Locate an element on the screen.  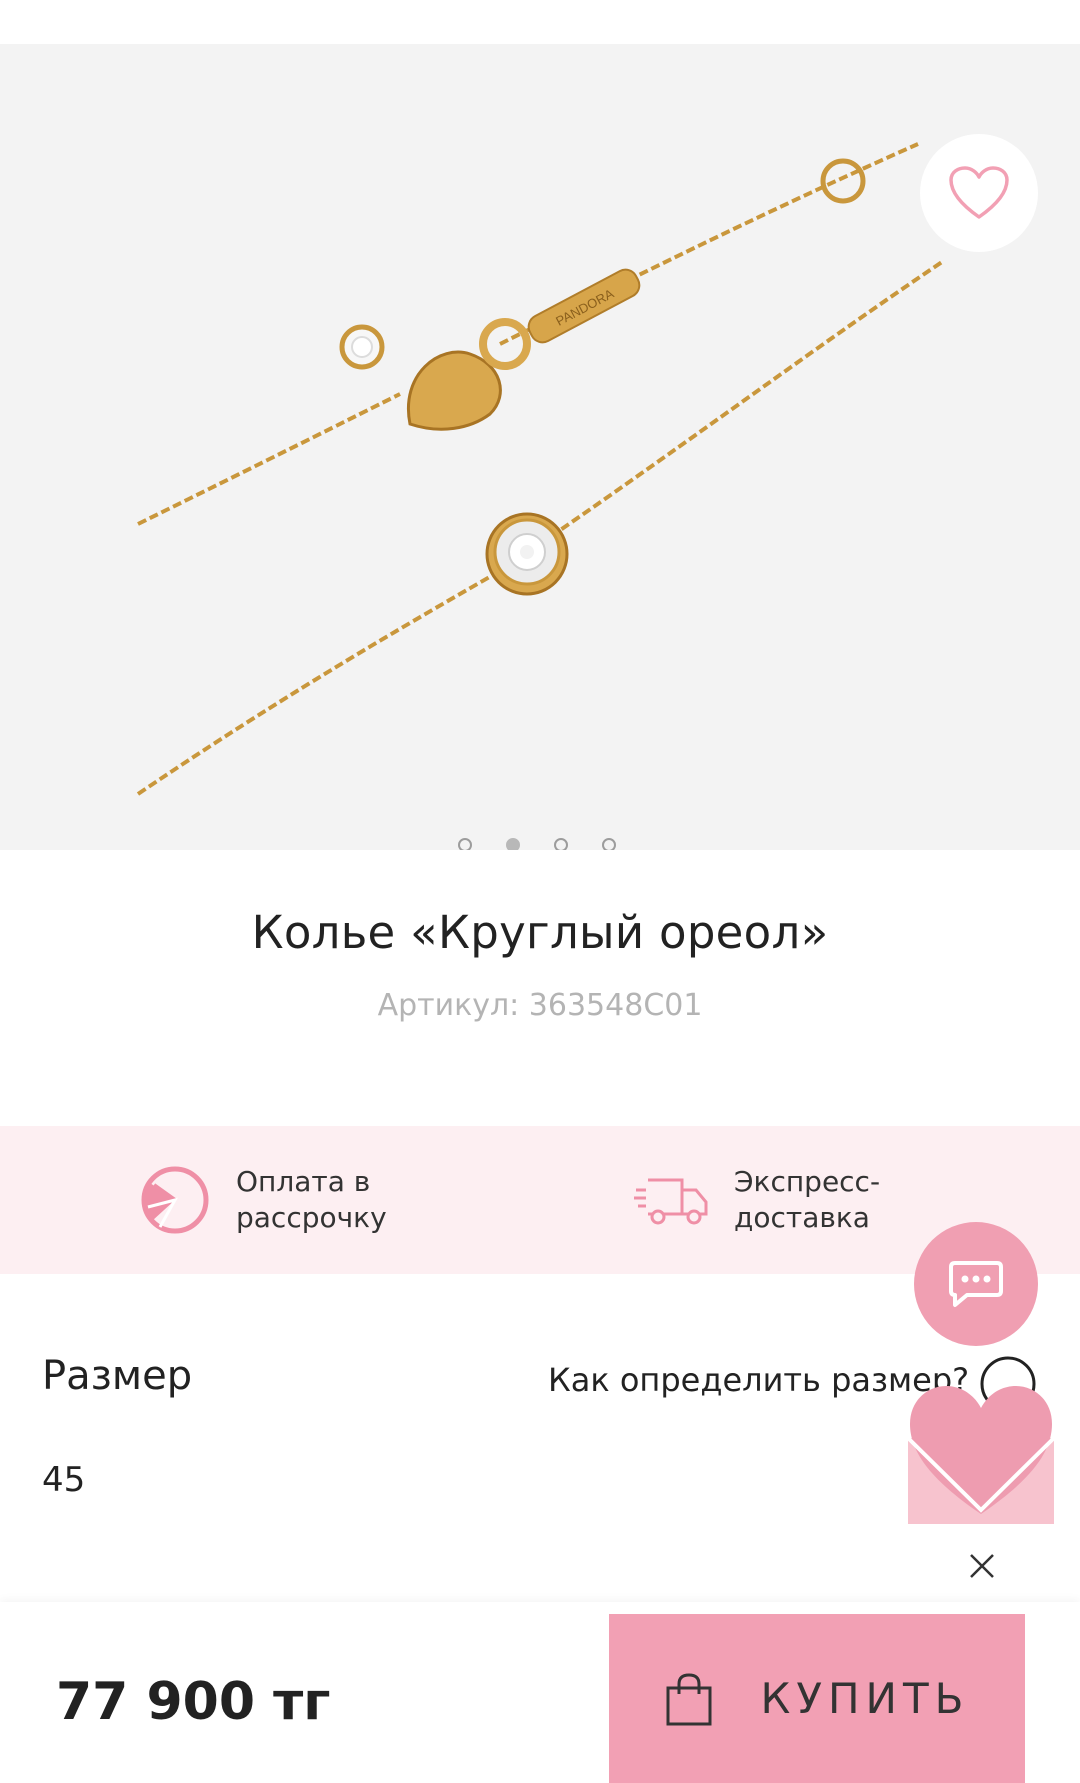
heart-outline-icon is located at coordinates (979, 192).